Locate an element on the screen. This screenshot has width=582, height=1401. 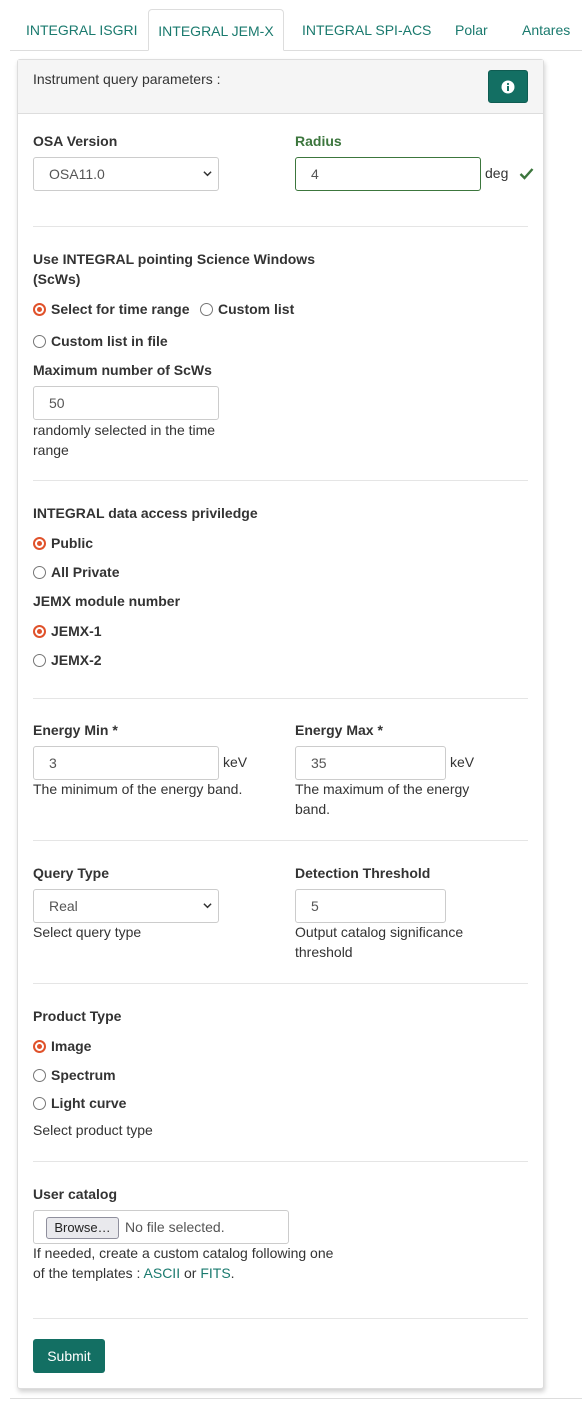
checkmark-icon is located at coordinates (526, 174).